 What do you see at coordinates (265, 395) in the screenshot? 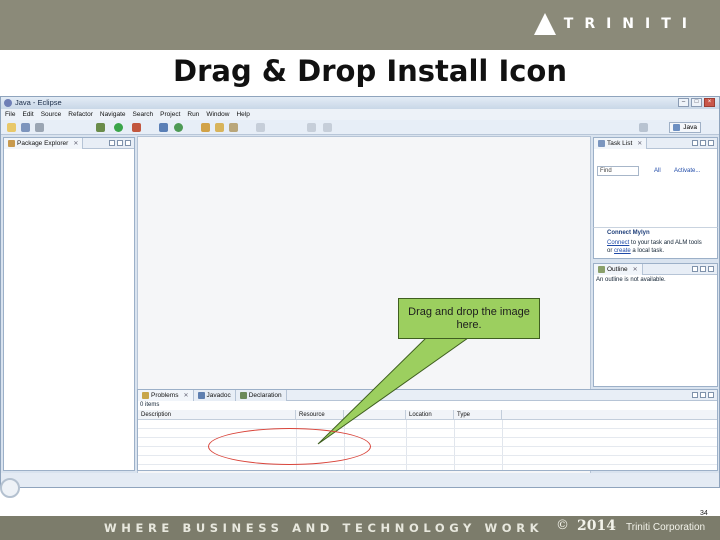
I see `declaration-label: Declaration` at bounding box center [265, 395].